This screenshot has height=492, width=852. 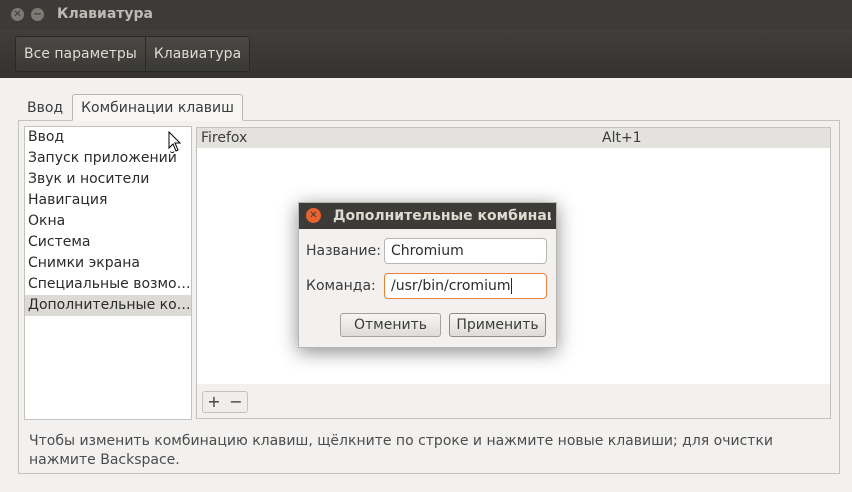 What do you see at coordinates (108, 137) in the screenshot?
I see `category-item: Ввод` at bounding box center [108, 137].